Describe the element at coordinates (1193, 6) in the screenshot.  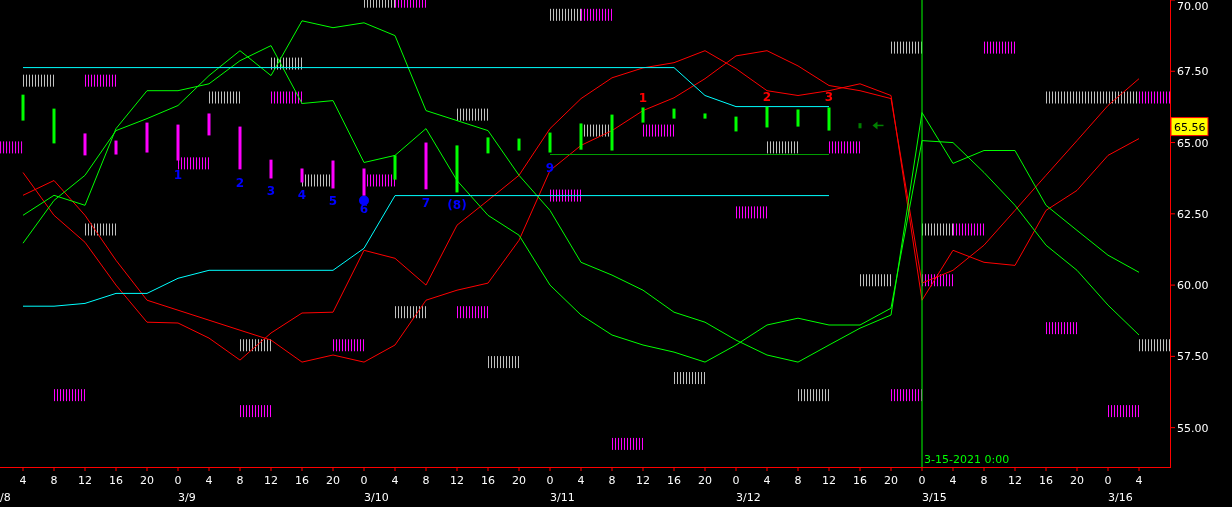
I see `price-axis-label: 70.00` at that location.